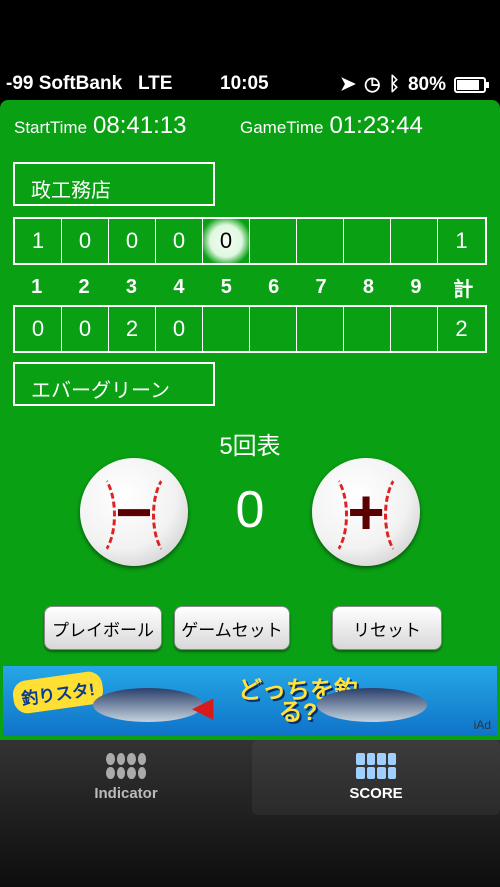 The image size is (500, 887). I want to click on inning-number: 5, so click(226, 286).